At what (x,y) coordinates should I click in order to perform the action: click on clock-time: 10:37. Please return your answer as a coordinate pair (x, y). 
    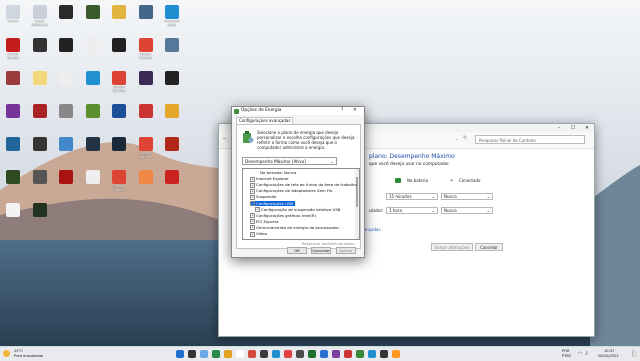
    Looking at the image, I should click on (609, 351).